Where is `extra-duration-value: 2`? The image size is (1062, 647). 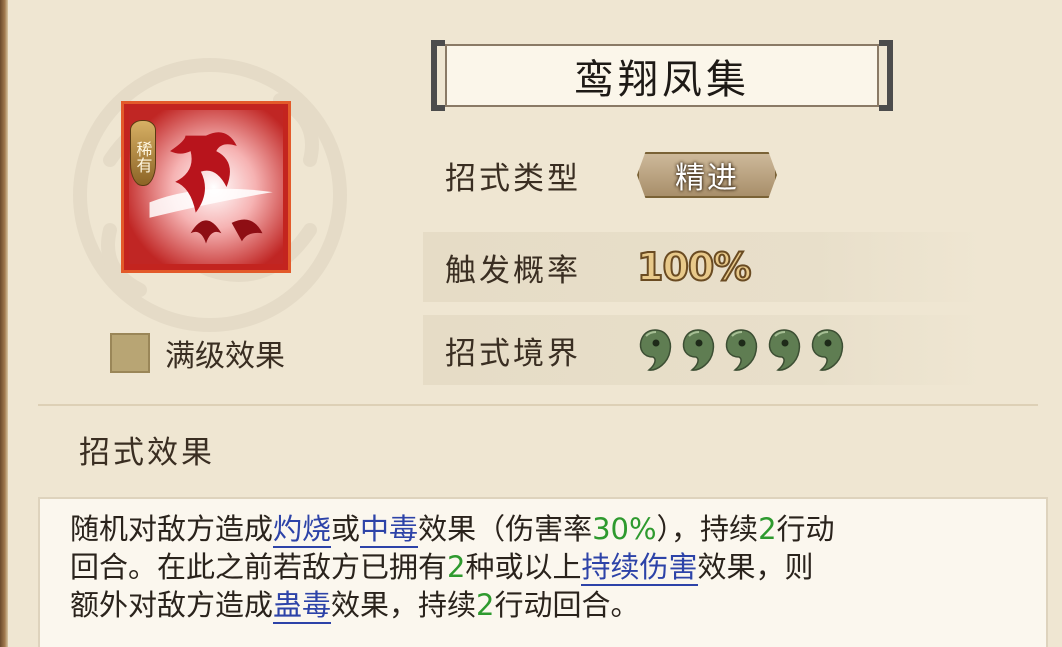
extra-duration-value: 2 is located at coordinates (485, 605).